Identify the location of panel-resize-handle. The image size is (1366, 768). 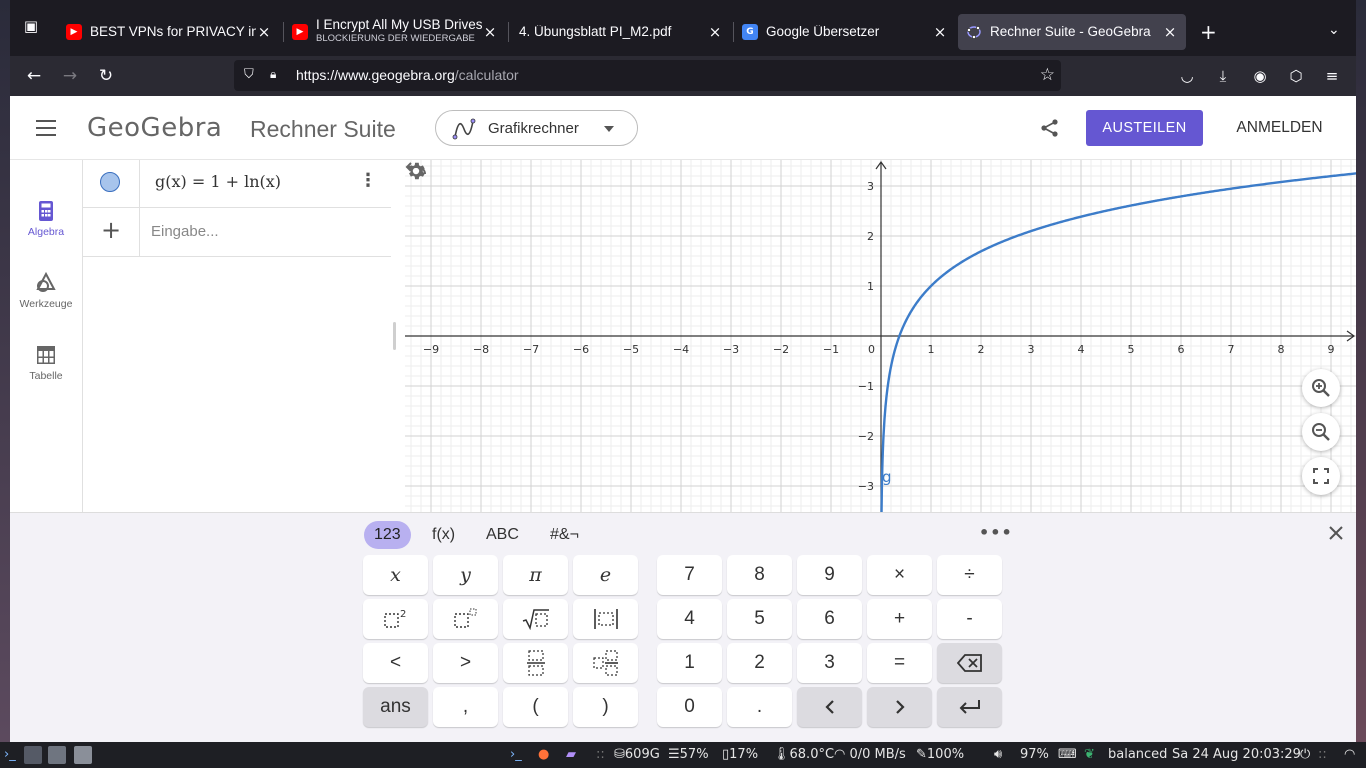
(394, 336).